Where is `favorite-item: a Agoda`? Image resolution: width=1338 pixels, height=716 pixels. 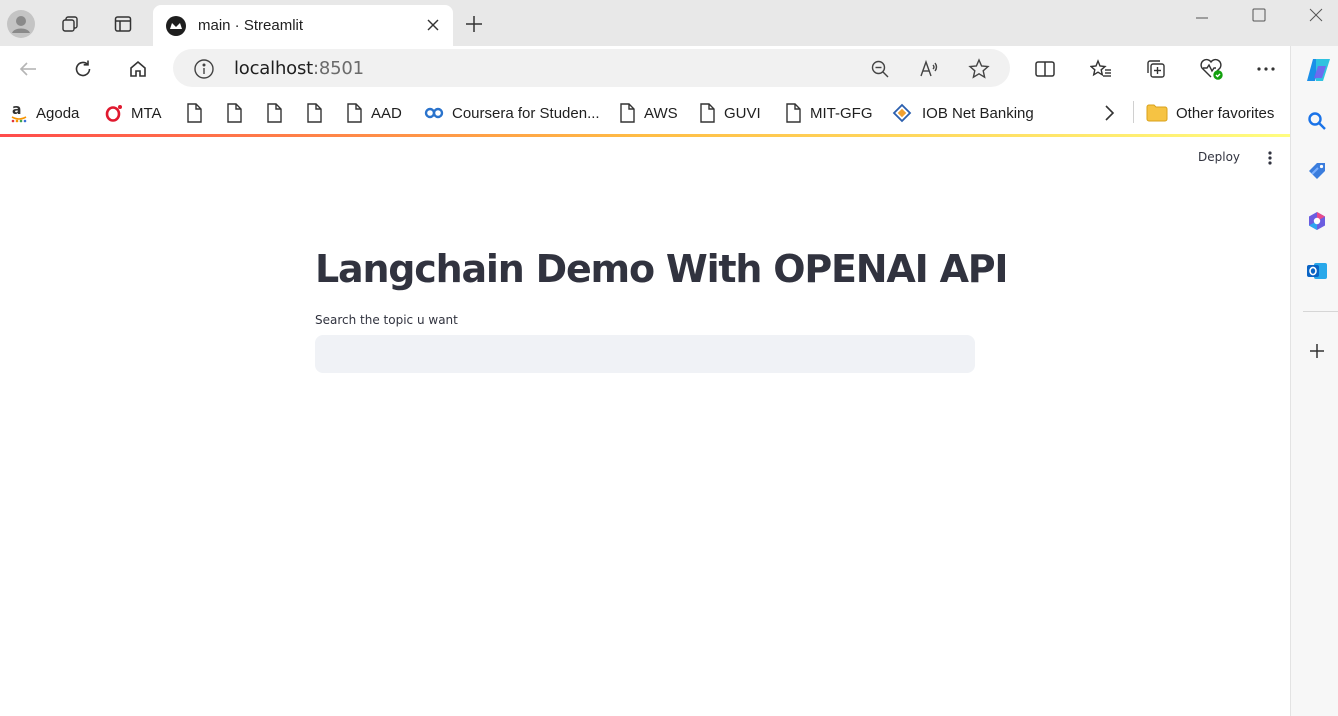 favorite-item: a Agoda is located at coordinates (44, 113).